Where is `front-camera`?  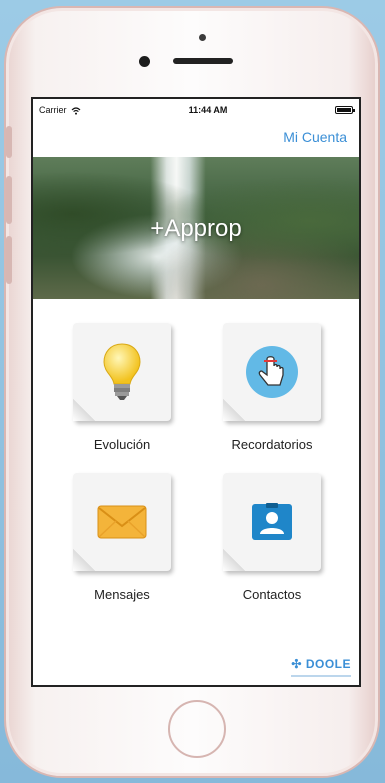 front-camera is located at coordinates (144, 61).